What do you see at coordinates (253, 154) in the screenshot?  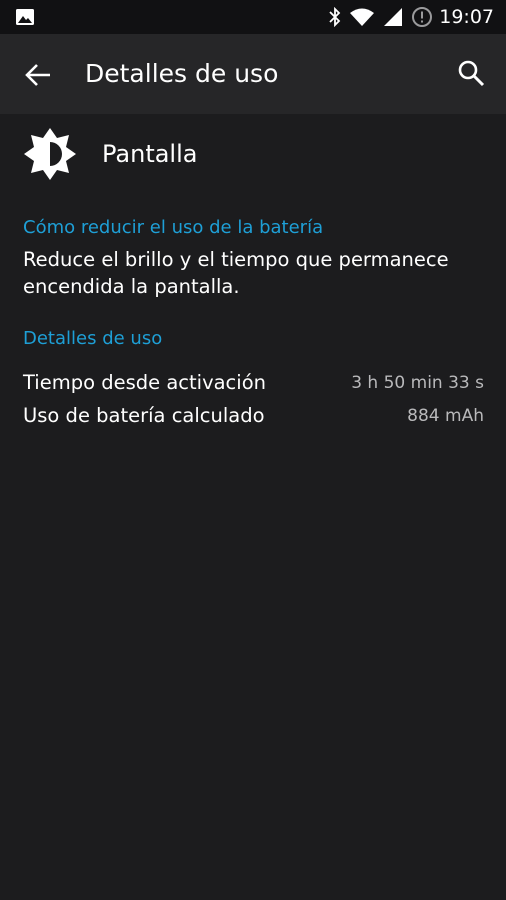 I see `app-header: Pantalla` at bounding box center [253, 154].